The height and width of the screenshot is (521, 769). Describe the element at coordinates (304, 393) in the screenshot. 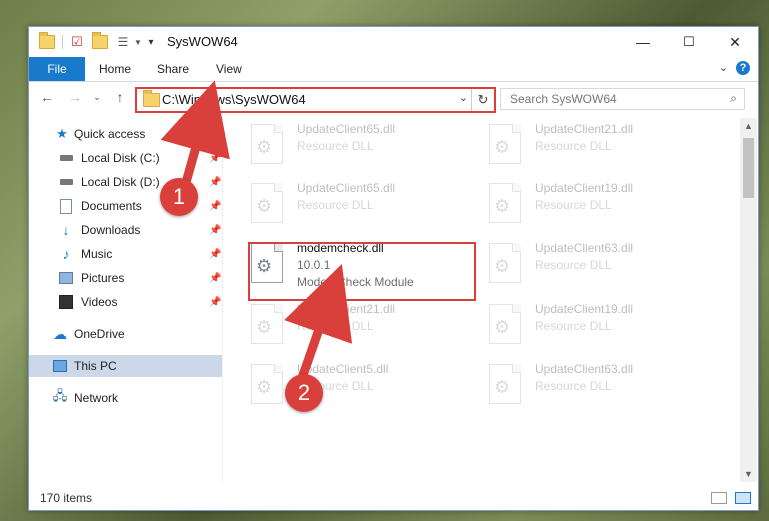

I see `step-badge-2: 2` at that location.